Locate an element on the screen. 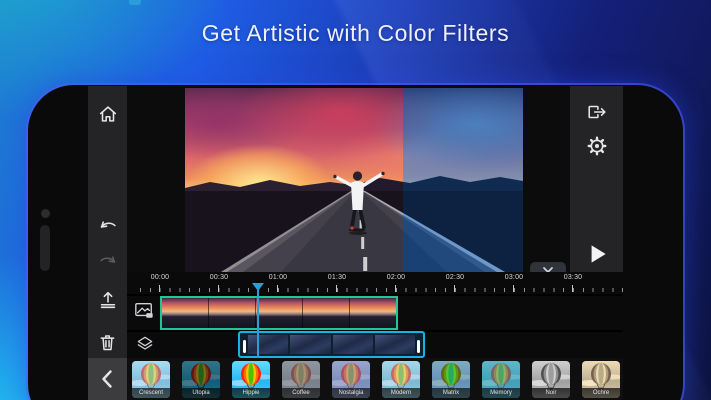 This screenshot has width=711, height=400. video-clip is located at coordinates (279, 313).